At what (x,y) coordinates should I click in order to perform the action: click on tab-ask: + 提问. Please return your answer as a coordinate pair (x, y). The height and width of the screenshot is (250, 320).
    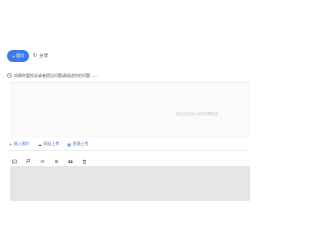
    Looking at the image, I should click on (18, 56).